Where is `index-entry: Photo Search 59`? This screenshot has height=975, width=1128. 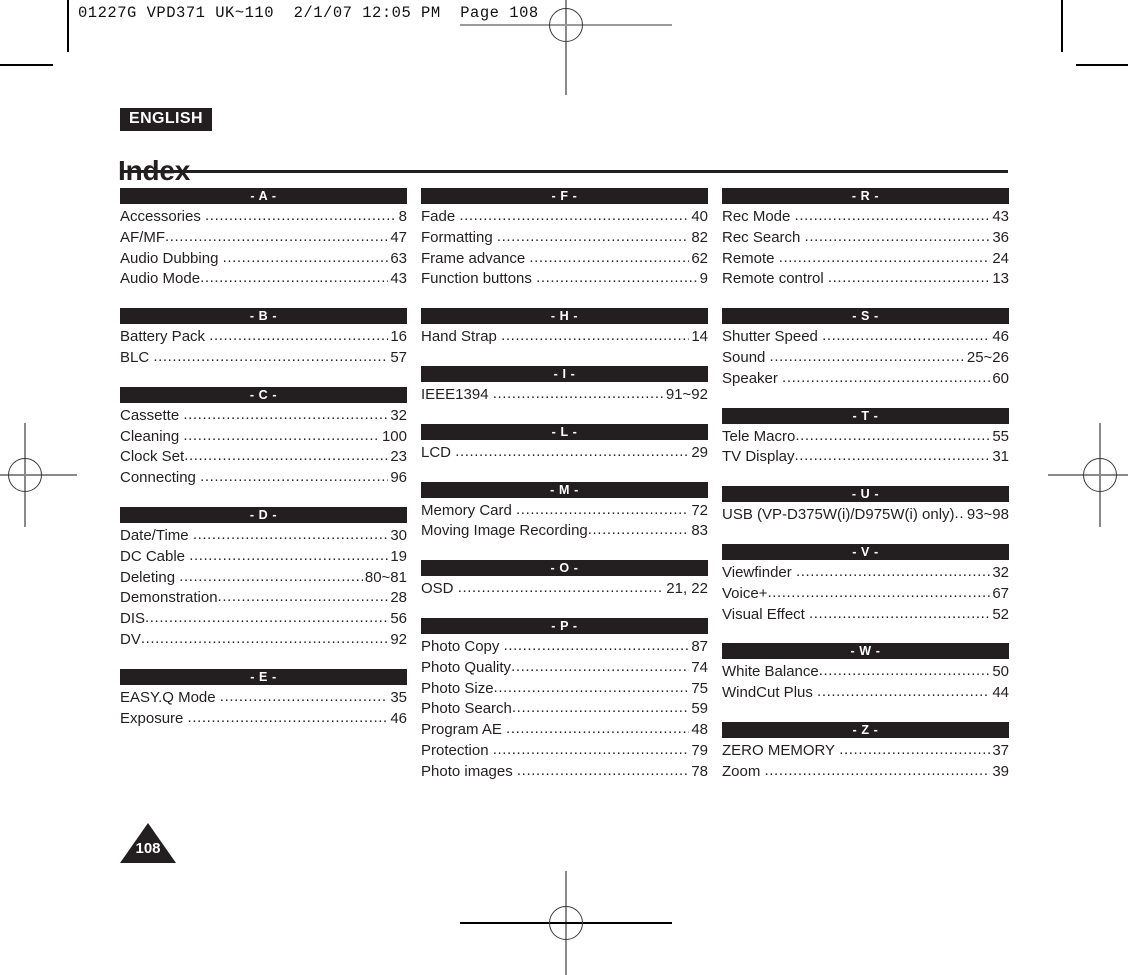
index-entry: Photo Search 59 is located at coordinates (564, 709).